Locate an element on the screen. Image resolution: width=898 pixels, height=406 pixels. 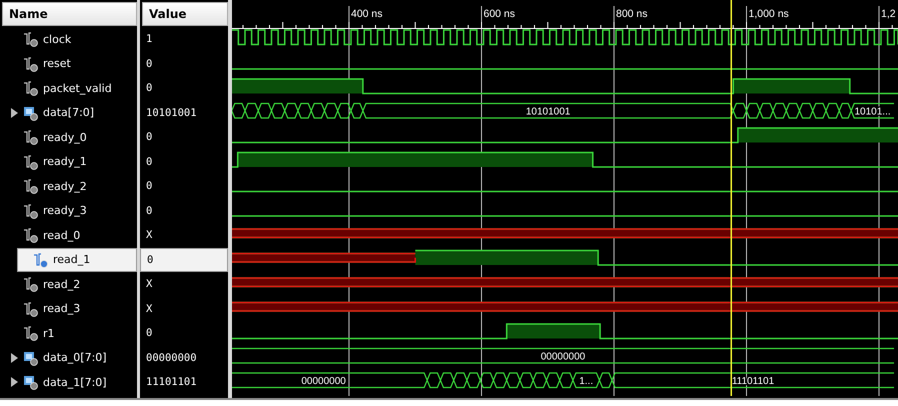
signal-name: data[7:0] is located at coordinates (68, 113).